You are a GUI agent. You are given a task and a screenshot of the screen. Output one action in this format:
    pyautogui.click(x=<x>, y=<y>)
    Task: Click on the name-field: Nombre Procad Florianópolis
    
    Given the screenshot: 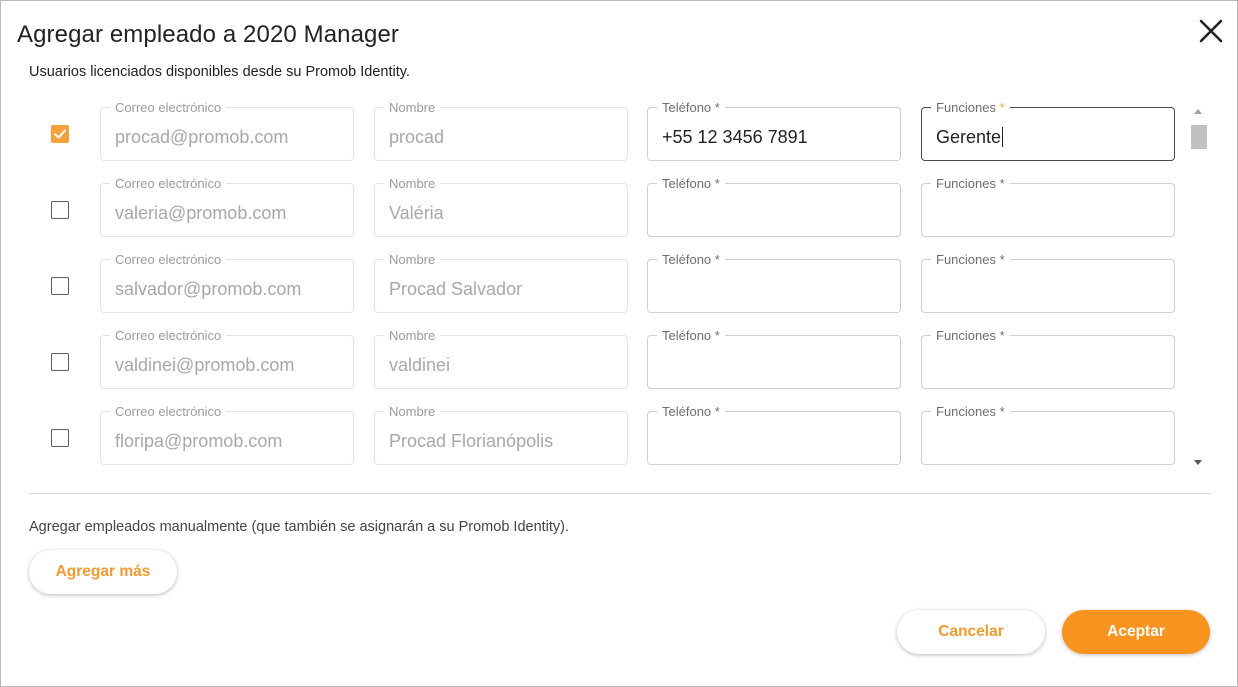 What is the action you would take?
    pyautogui.click(x=501, y=434)
    